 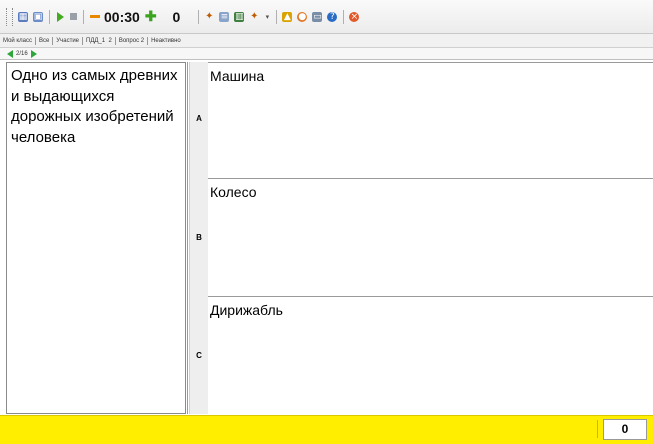 What do you see at coordinates (45, 40) in the screenshot?
I see `info-group: Все` at bounding box center [45, 40].